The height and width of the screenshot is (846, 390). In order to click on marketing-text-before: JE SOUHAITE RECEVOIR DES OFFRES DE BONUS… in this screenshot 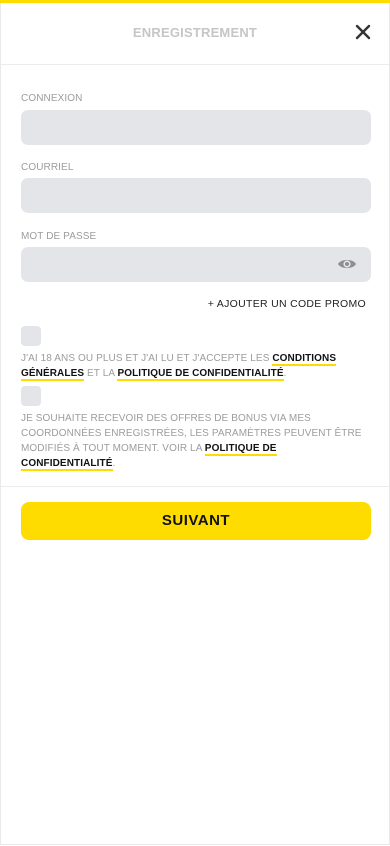, I will do `click(191, 433)`.